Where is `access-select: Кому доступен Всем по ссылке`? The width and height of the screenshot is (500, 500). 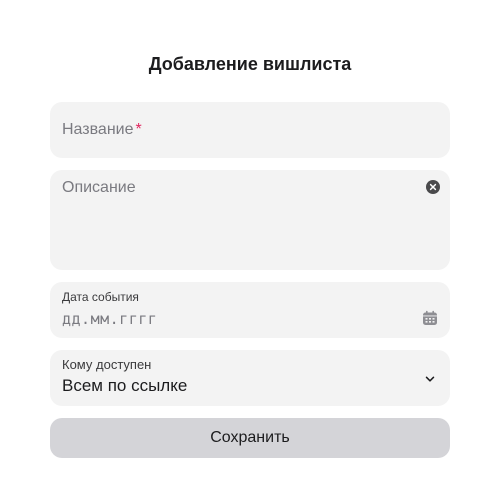
access-select: Кому доступен Всем по ссылке is located at coordinates (250, 378).